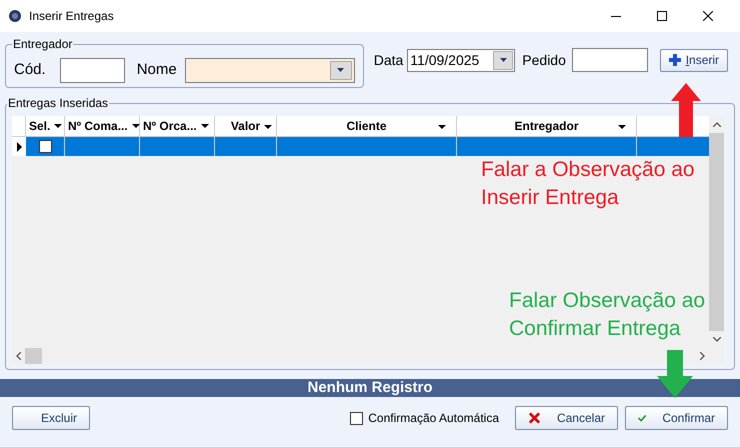 The height and width of the screenshot is (447, 740). I want to click on plus-icon, so click(674, 60).